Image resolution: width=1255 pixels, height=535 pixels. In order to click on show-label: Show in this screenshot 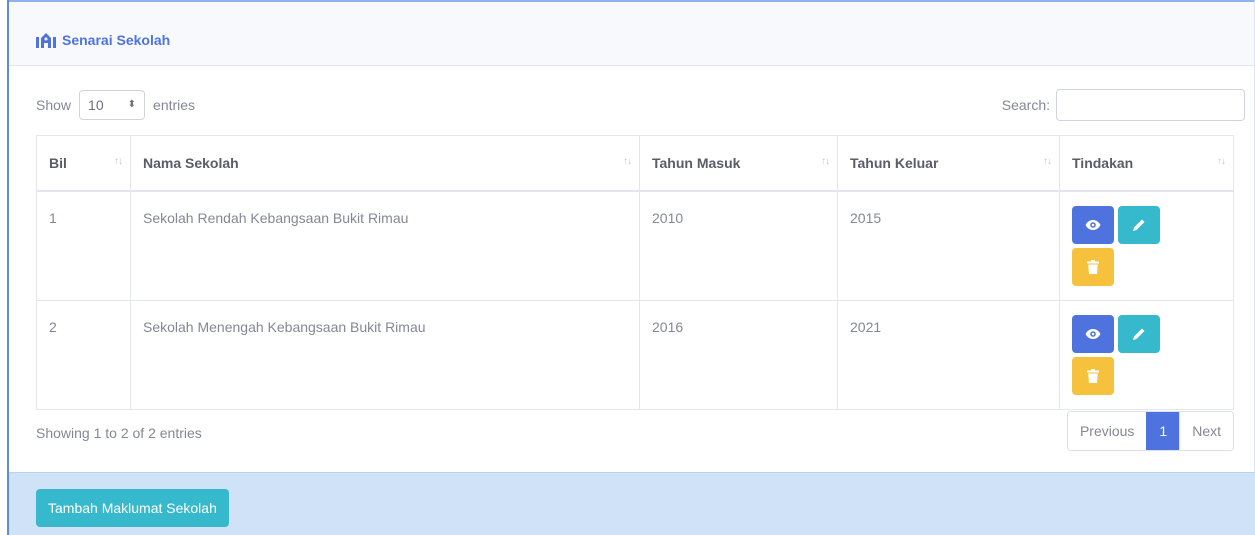, I will do `click(54, 105)`.